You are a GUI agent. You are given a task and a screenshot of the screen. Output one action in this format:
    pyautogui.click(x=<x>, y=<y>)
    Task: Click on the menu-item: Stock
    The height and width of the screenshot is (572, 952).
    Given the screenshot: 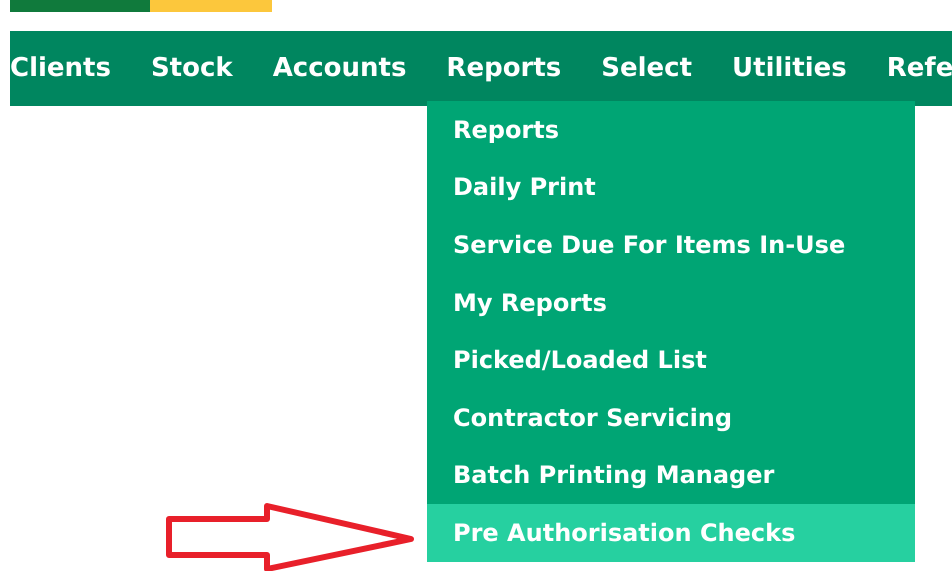 What is the action you would take?
    pyautogui.click(x=191, y=68)
    